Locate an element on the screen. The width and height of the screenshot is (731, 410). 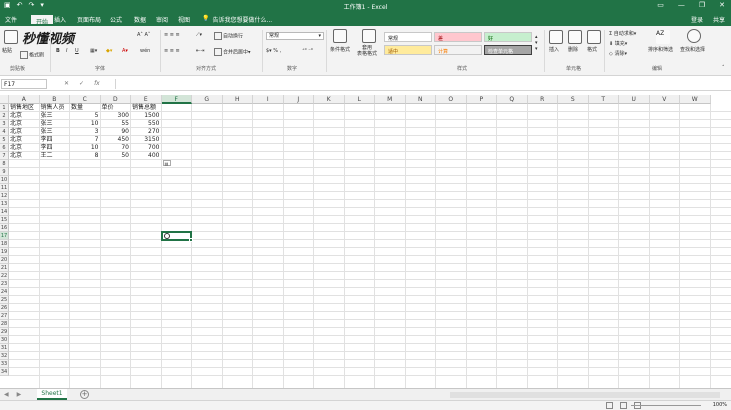
cell-b6: 李四 is located at coordinates (55, 148).